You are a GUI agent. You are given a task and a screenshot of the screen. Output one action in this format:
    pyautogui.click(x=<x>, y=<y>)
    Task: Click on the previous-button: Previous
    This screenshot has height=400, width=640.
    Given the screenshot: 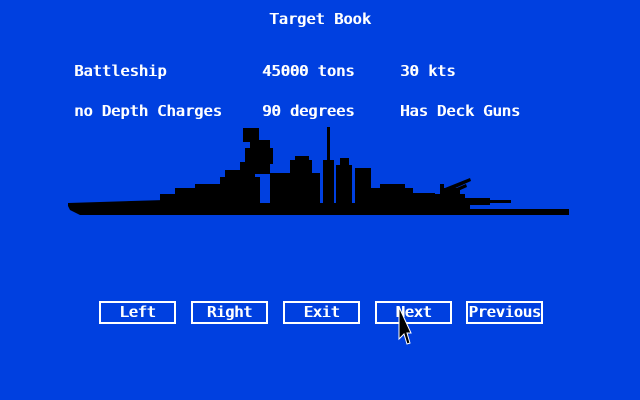 What is the action you would take?
    pyautogui.click(x=504, y=312)
    